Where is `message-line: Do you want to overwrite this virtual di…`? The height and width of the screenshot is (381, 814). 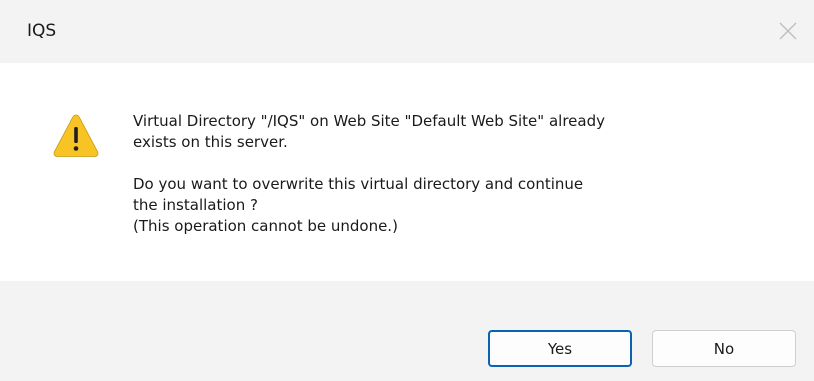
message-line: Do you want to overwrite this virtual di… is located at coordinates (358, 184).